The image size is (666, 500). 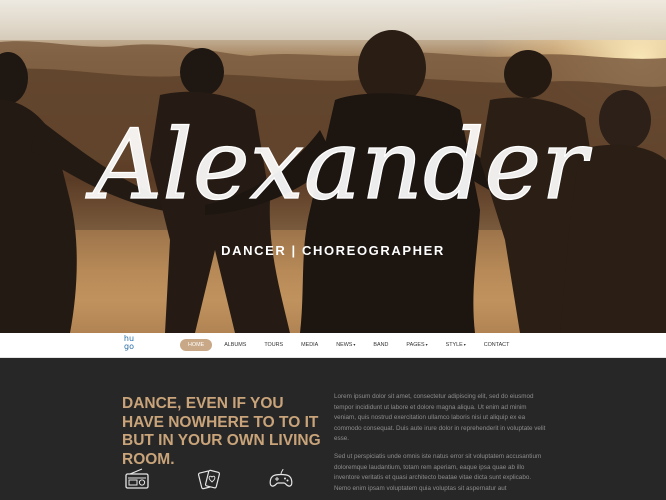 I want to click on nav-item-label: TOURS, so click(x=274, y=345).